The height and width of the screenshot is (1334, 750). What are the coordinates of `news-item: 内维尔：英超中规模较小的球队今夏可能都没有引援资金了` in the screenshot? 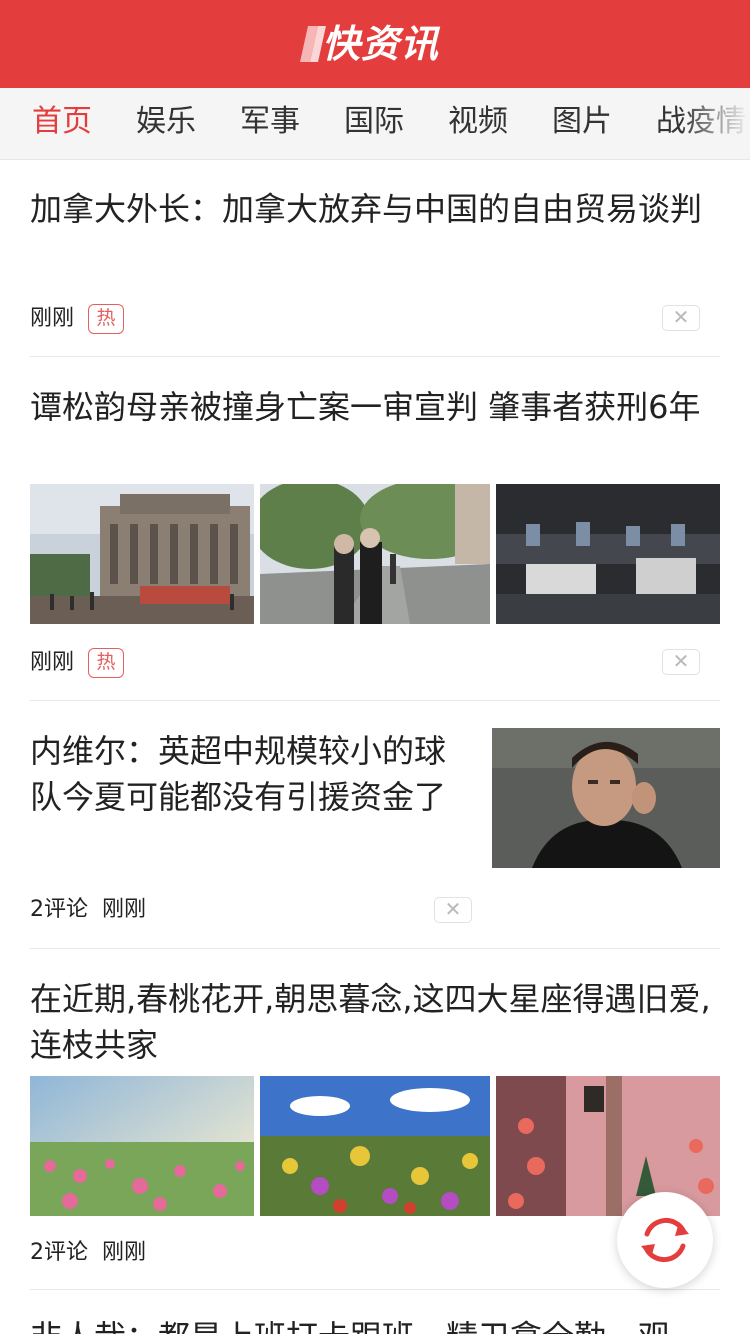 It's located at (240, 774).